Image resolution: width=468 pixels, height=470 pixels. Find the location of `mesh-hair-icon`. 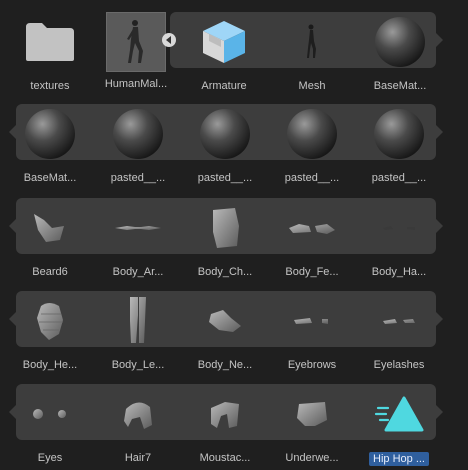

mesh-hair-icon is located at coordinates (138, 414).